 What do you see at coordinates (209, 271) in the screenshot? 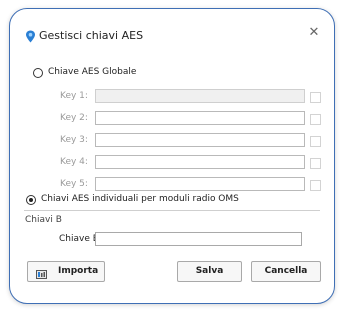
I see `save-button: Salva` at bounding box center [209, 271].